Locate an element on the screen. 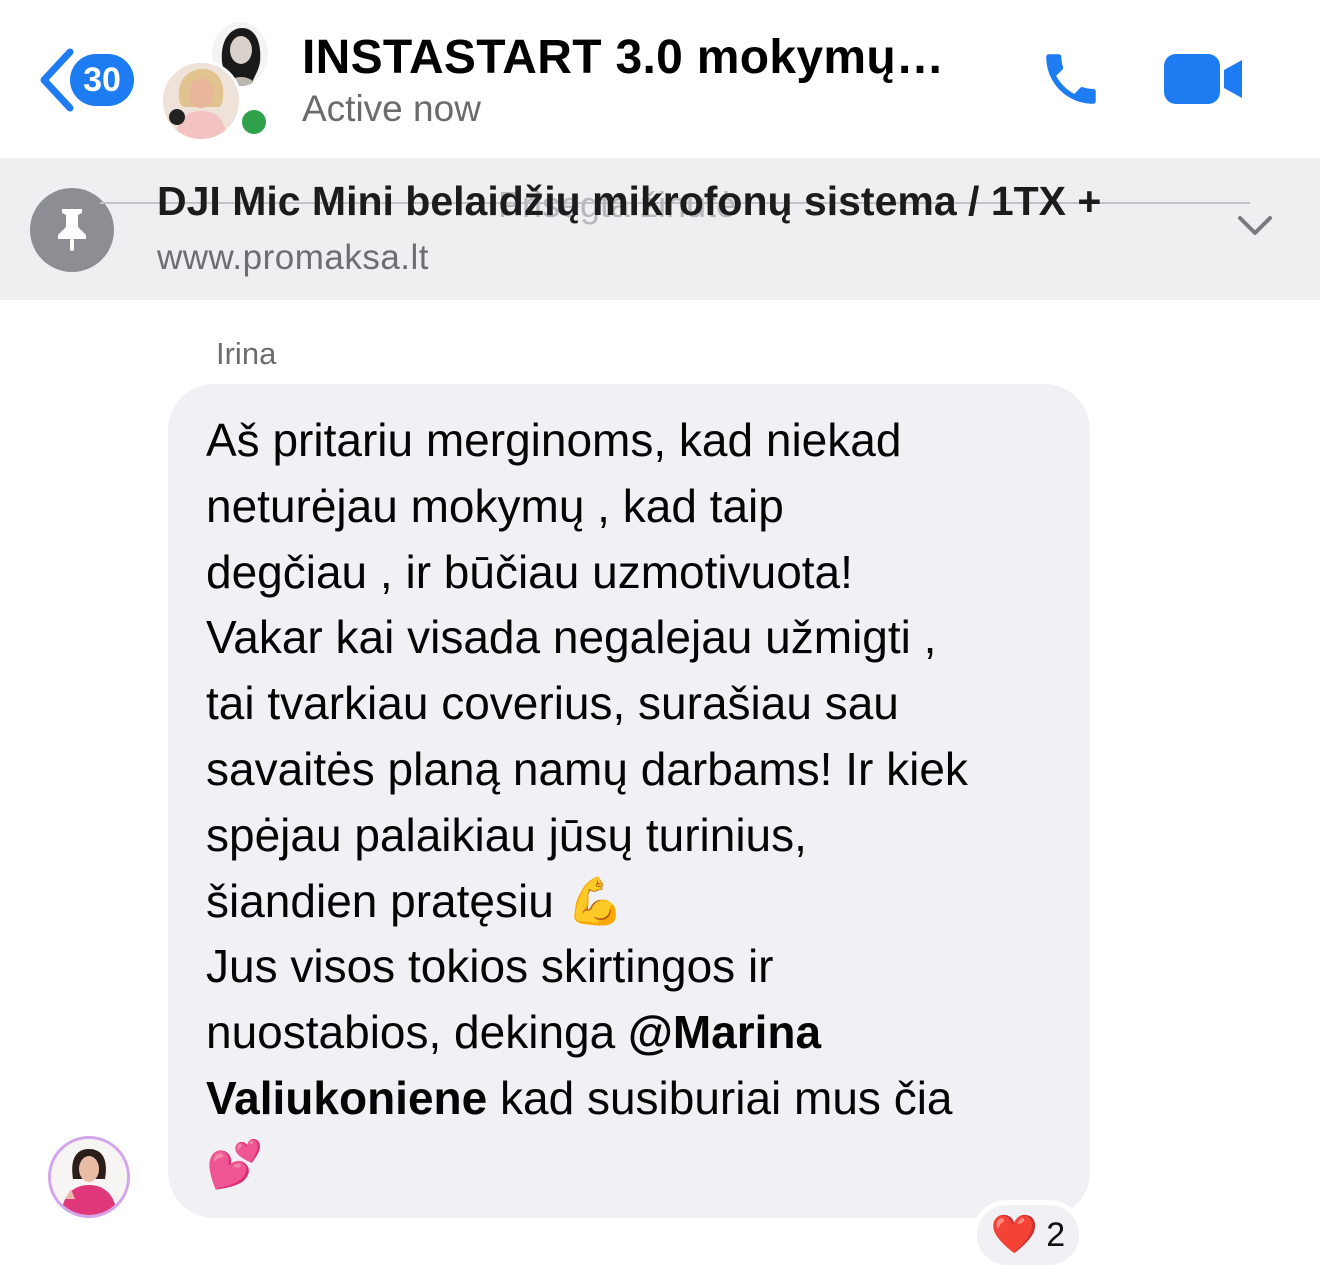 This screenshot has height=1287, width=1320. reaction-pill: ❤️ 2 is located at coordinates (1028, 1235).